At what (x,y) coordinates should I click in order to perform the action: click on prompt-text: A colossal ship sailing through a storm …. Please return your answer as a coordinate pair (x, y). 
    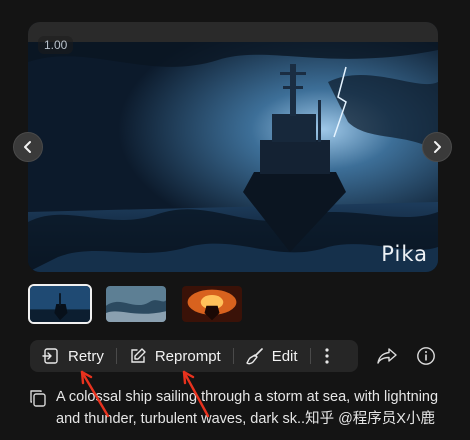
    Looking at the image, I should click on (247, 408).